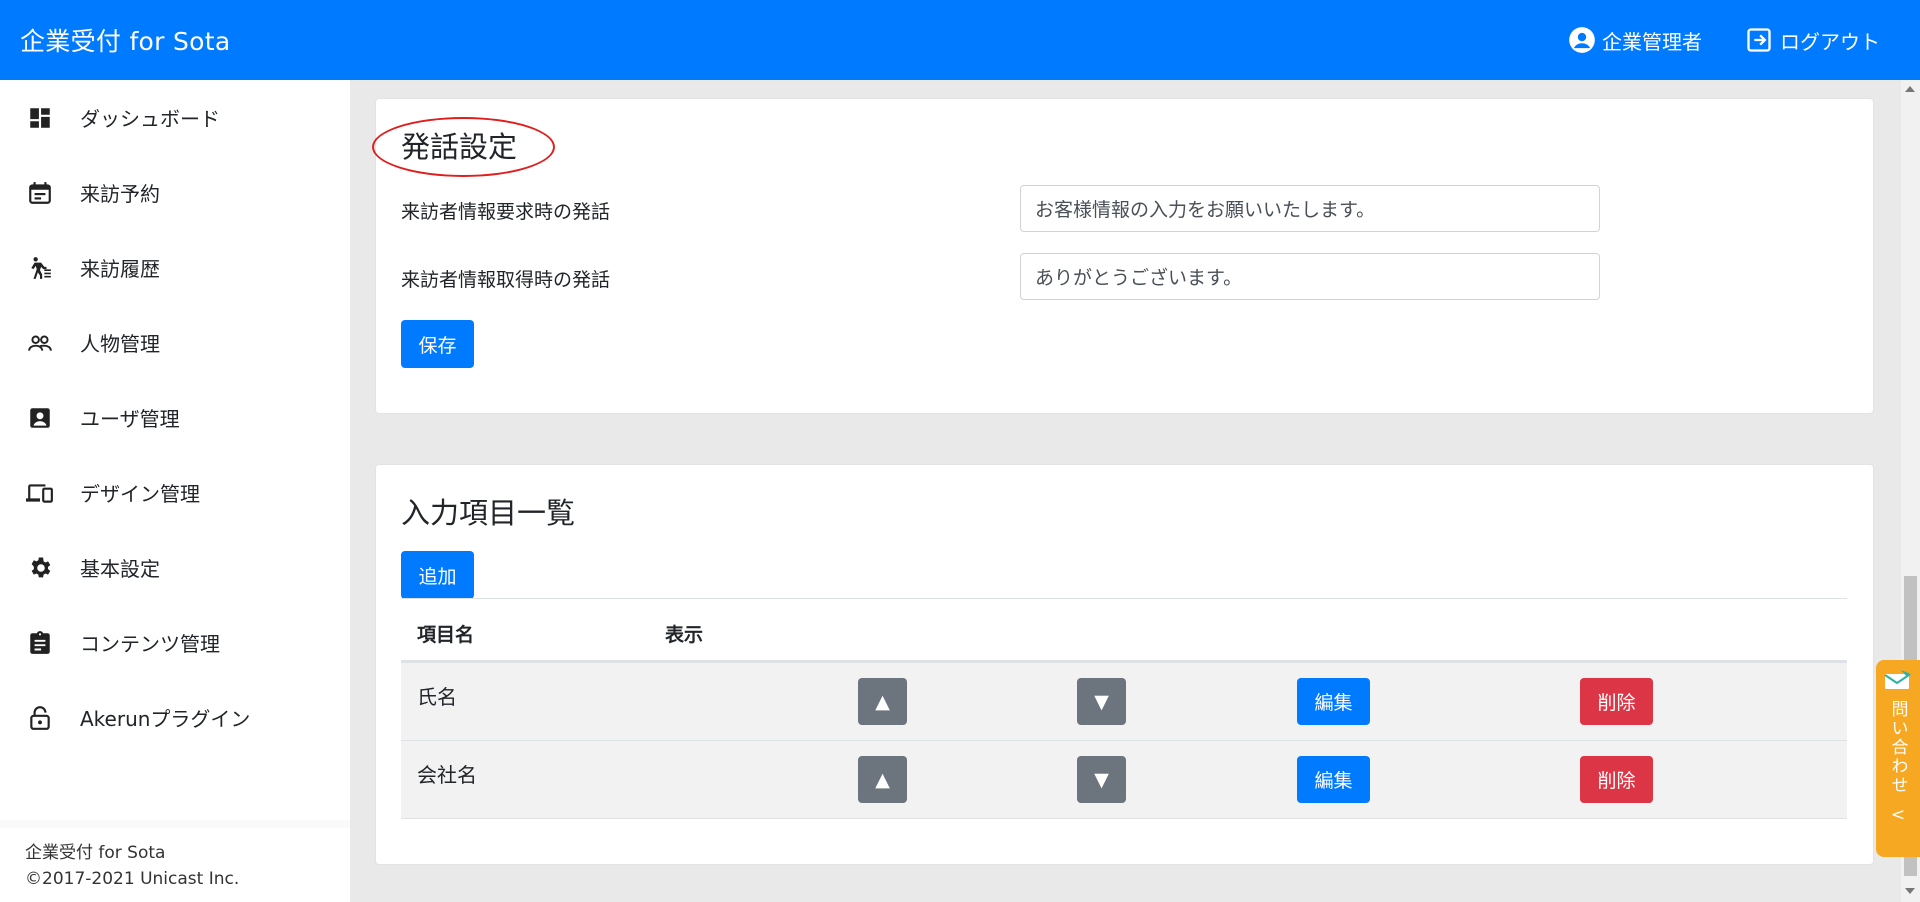 The image size is (1920, 902). I want to click on contact-label: 問い合わせ, so click(1897, 747).